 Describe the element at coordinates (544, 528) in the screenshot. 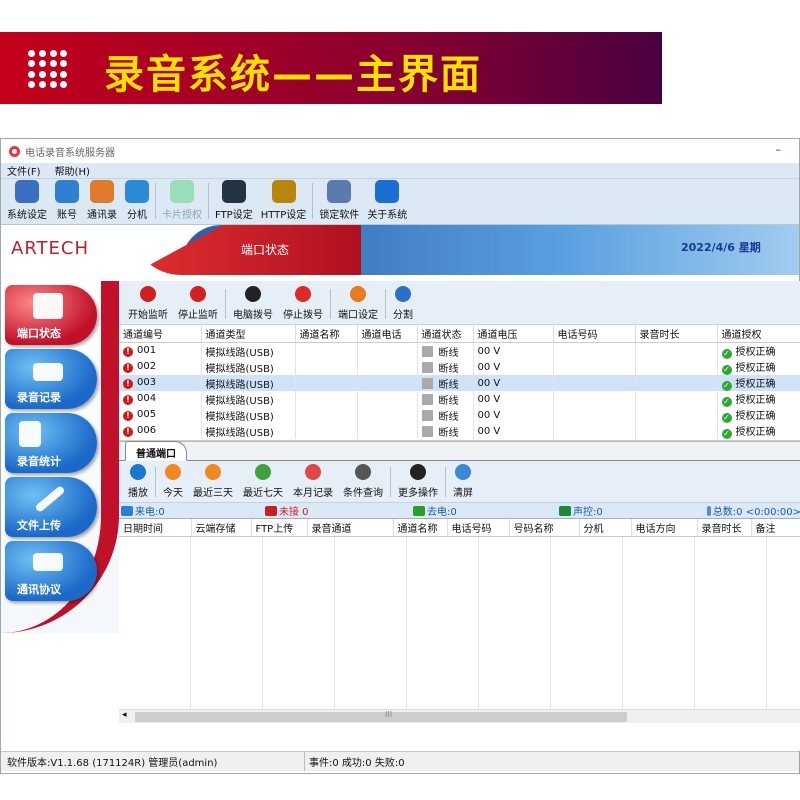

I see `column-header: 号码名称` at that location.